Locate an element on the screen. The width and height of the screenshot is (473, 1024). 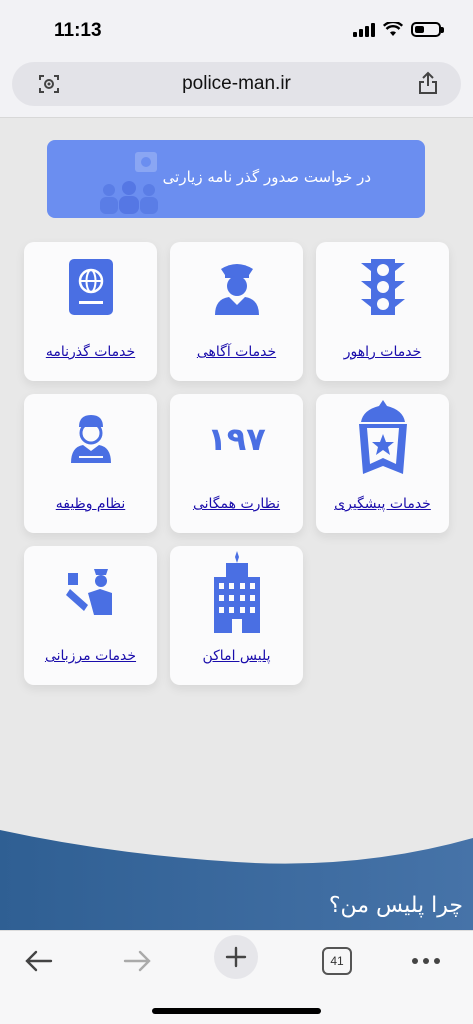
service-label: پلیس اماکن is located at coordinates (236, 656).